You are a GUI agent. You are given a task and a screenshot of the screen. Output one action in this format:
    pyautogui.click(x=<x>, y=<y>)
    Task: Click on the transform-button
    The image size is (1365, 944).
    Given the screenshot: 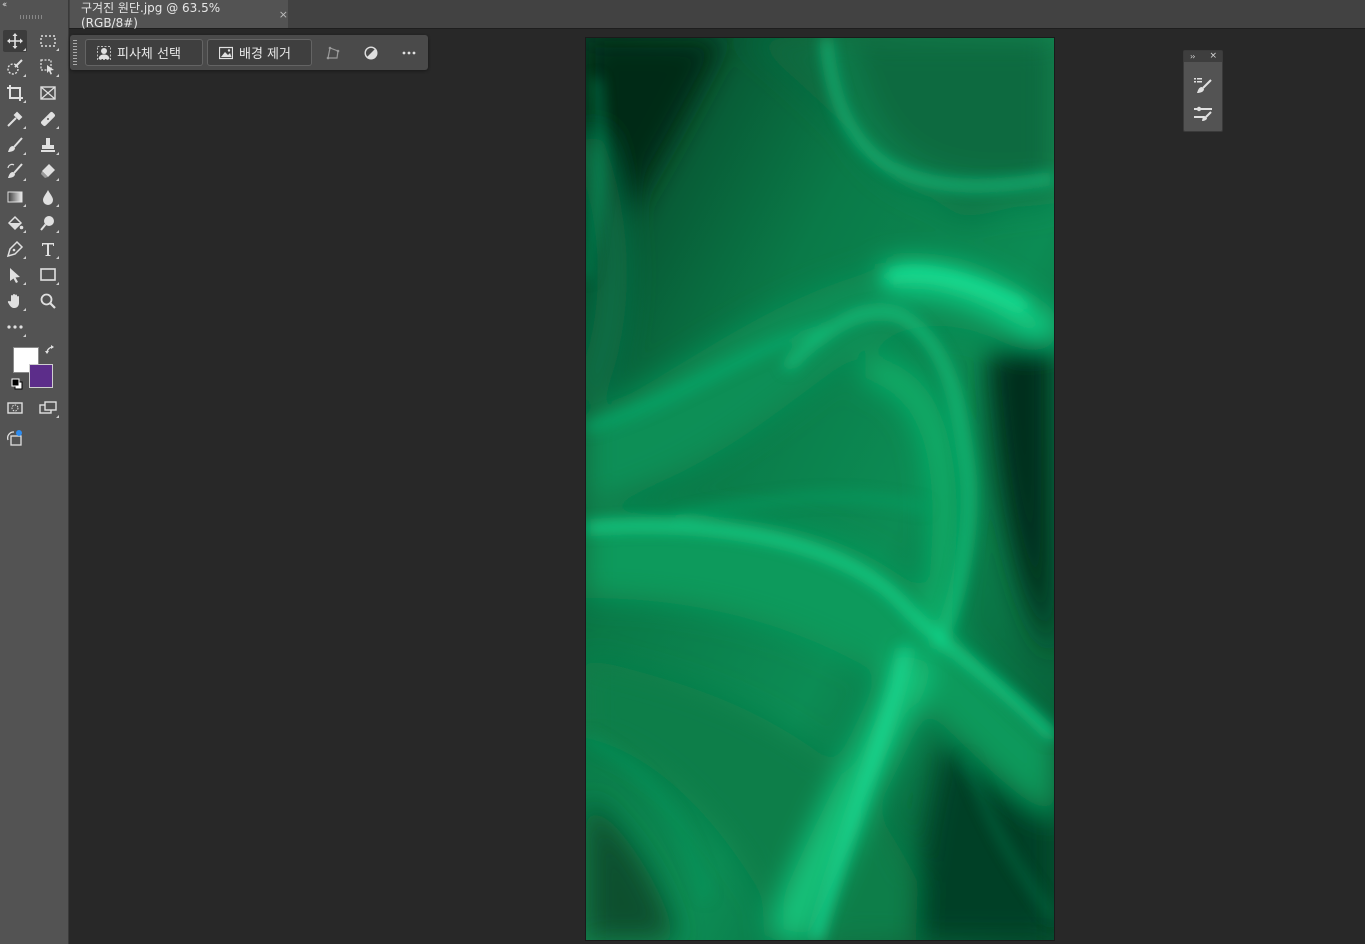 What is the action you would take?
    pyautogui.click(x=333, y=53)
    